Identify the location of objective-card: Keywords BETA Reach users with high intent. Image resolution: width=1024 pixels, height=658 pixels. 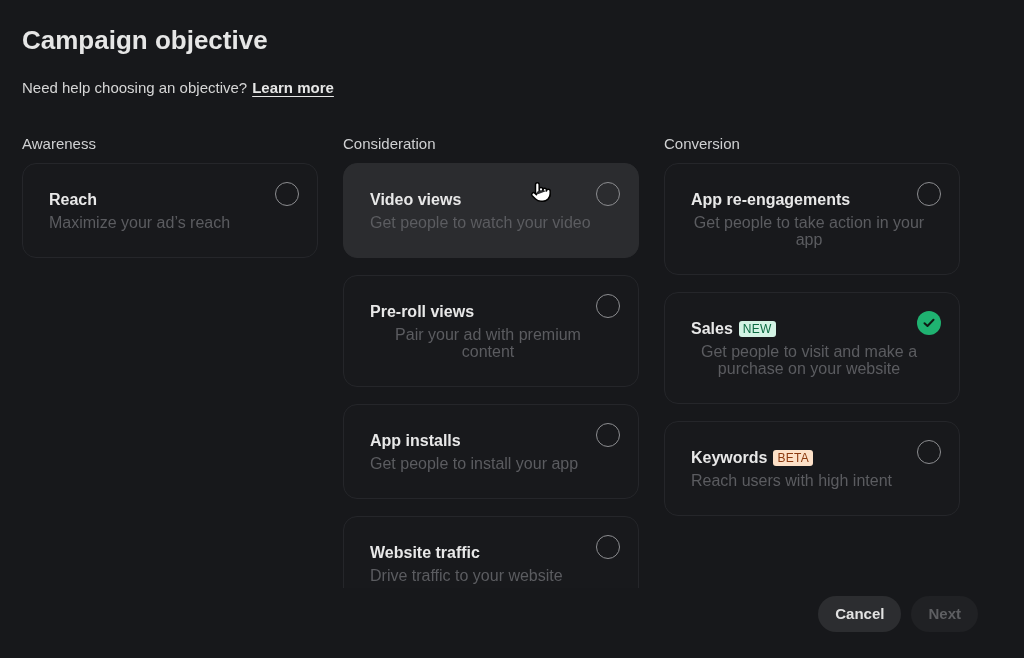
(812, 468).